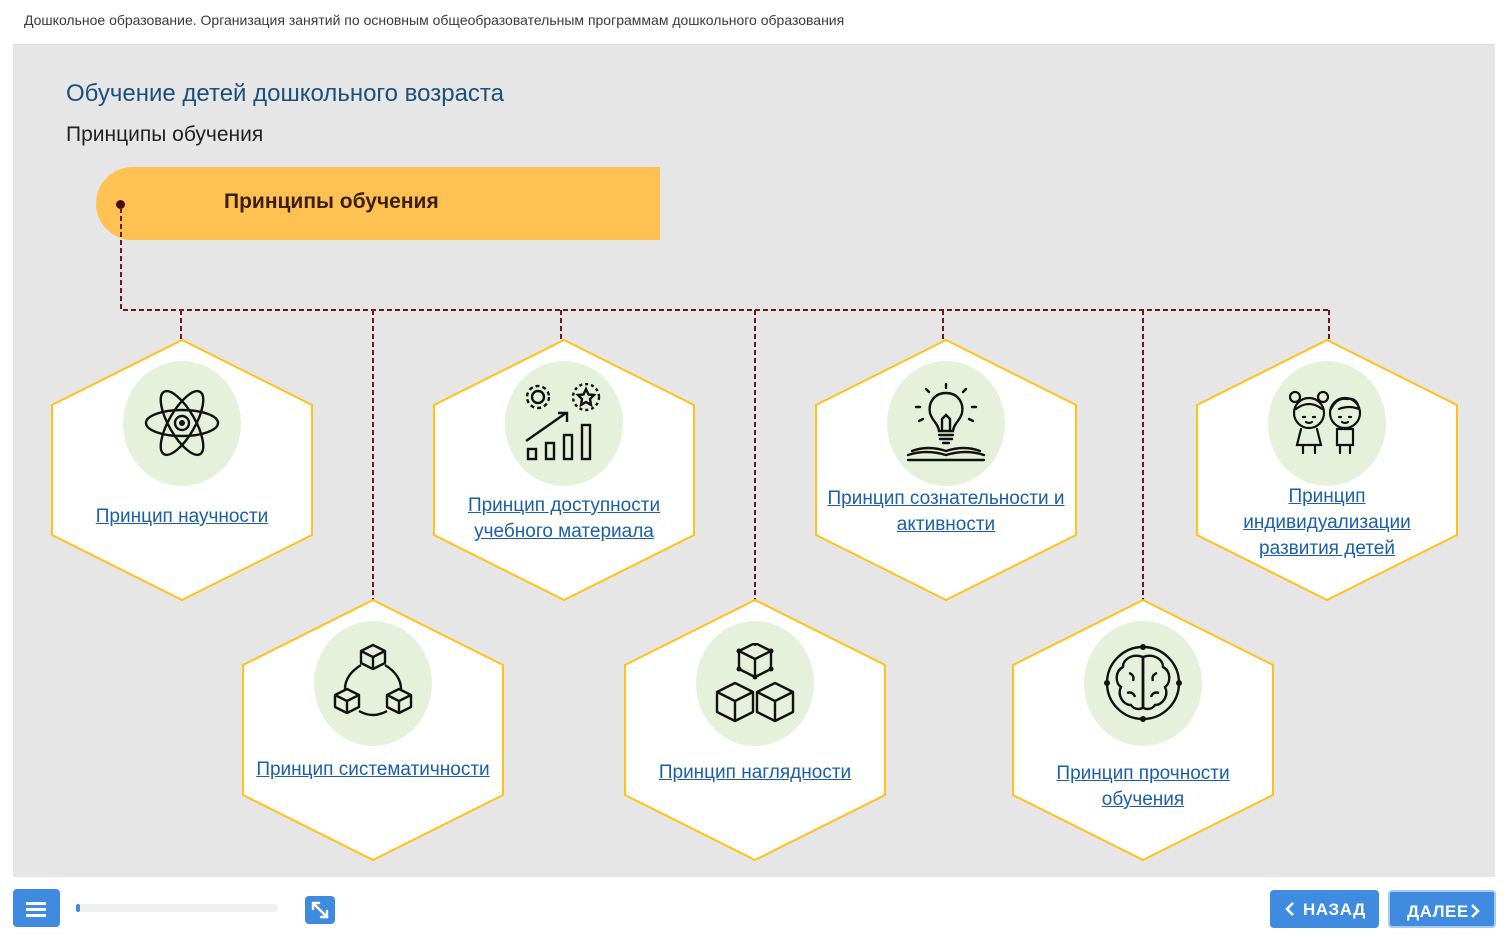 The height and width of the screenshot is (937, 1508). What do you see at coordinates (1327, 523) in the screenshot?
I see `principle-link-individualization: Принцип индивидуализации развития детей` at bounding box center [1327, 523].